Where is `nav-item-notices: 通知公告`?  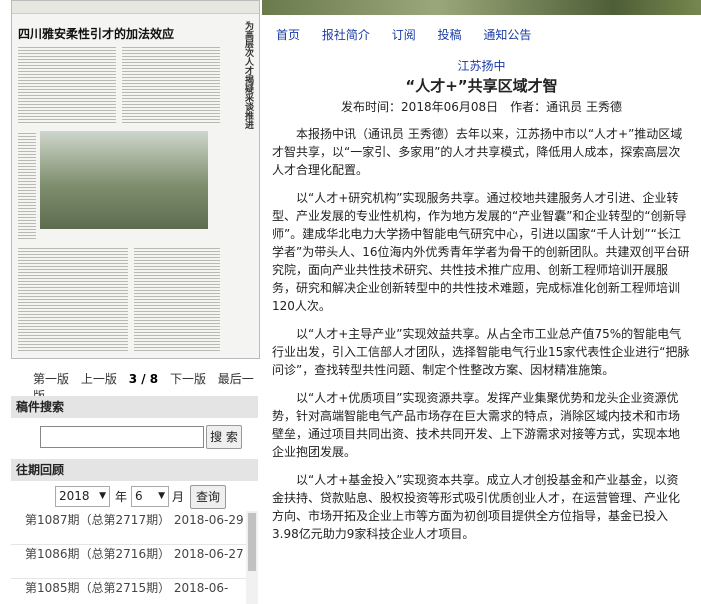 nav-item-notices: 通知公告 is located at coordinates (507, 35).